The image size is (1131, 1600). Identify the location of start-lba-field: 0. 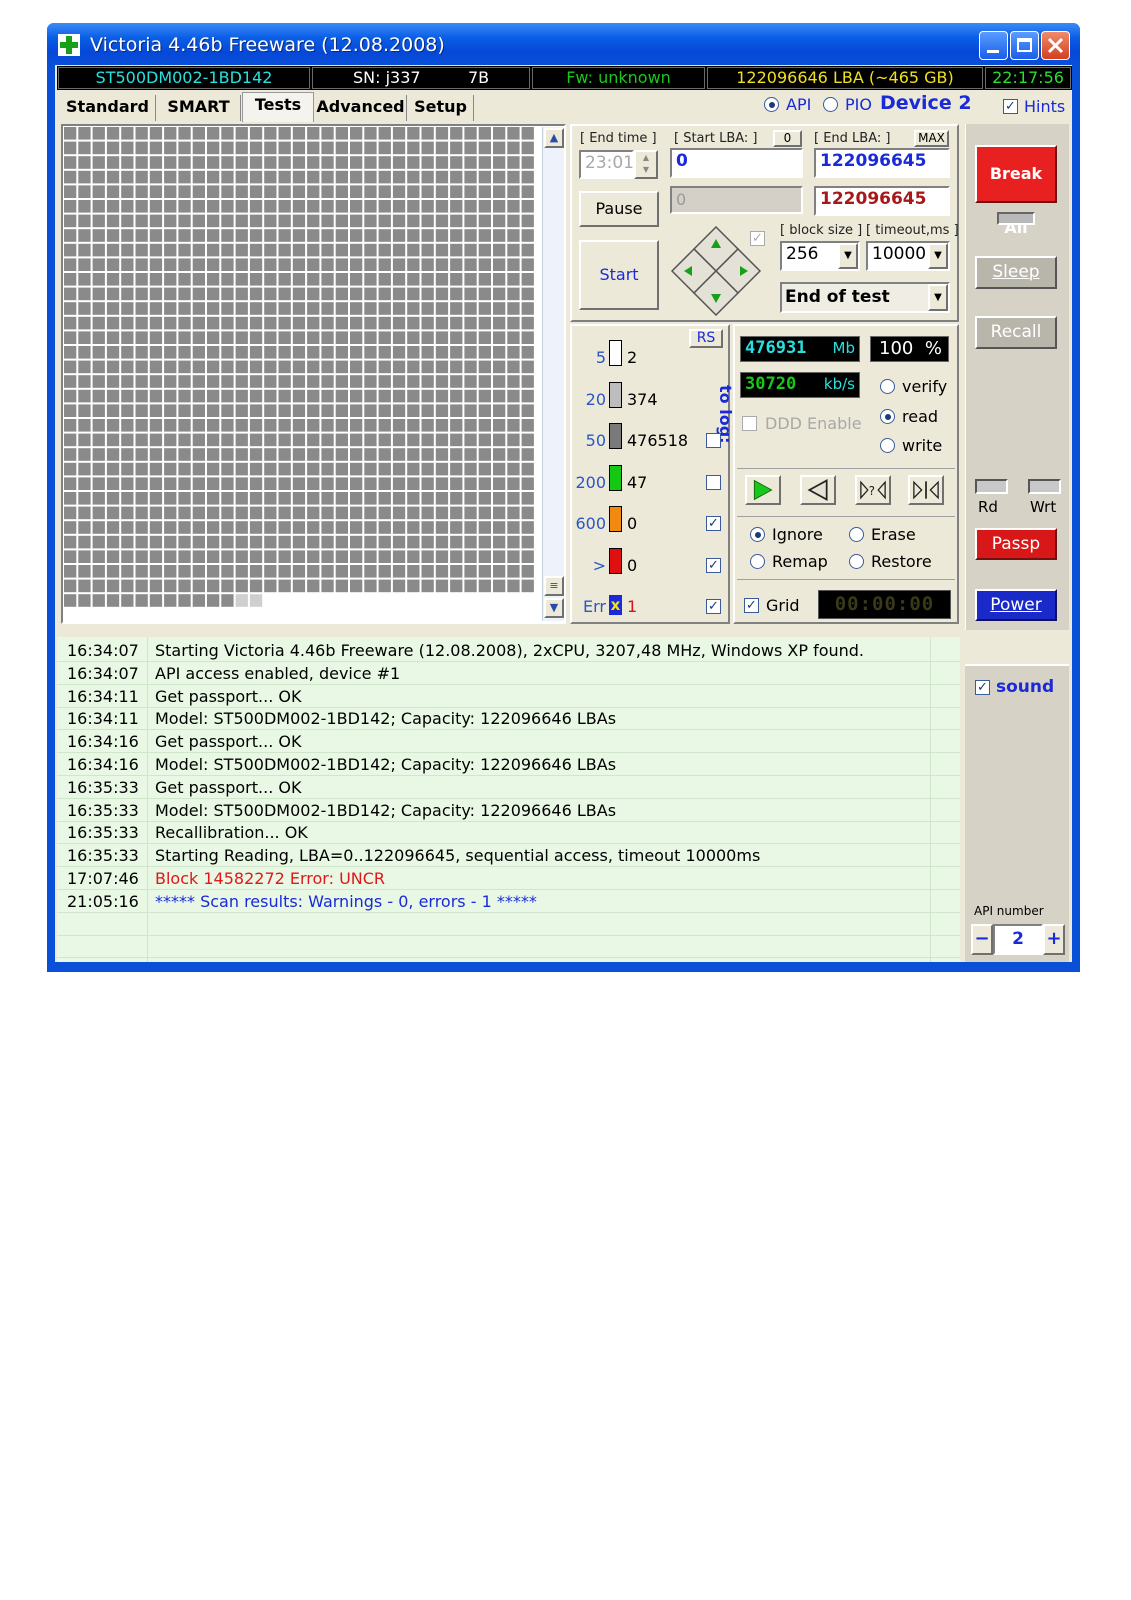
(736, 163).